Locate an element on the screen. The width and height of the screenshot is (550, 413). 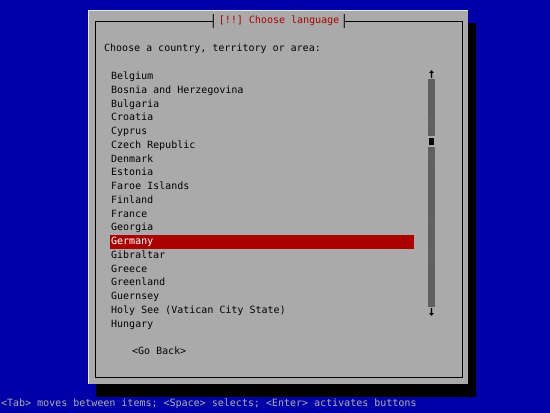
country-item: Guernsey is located at coordinates (262, 297).